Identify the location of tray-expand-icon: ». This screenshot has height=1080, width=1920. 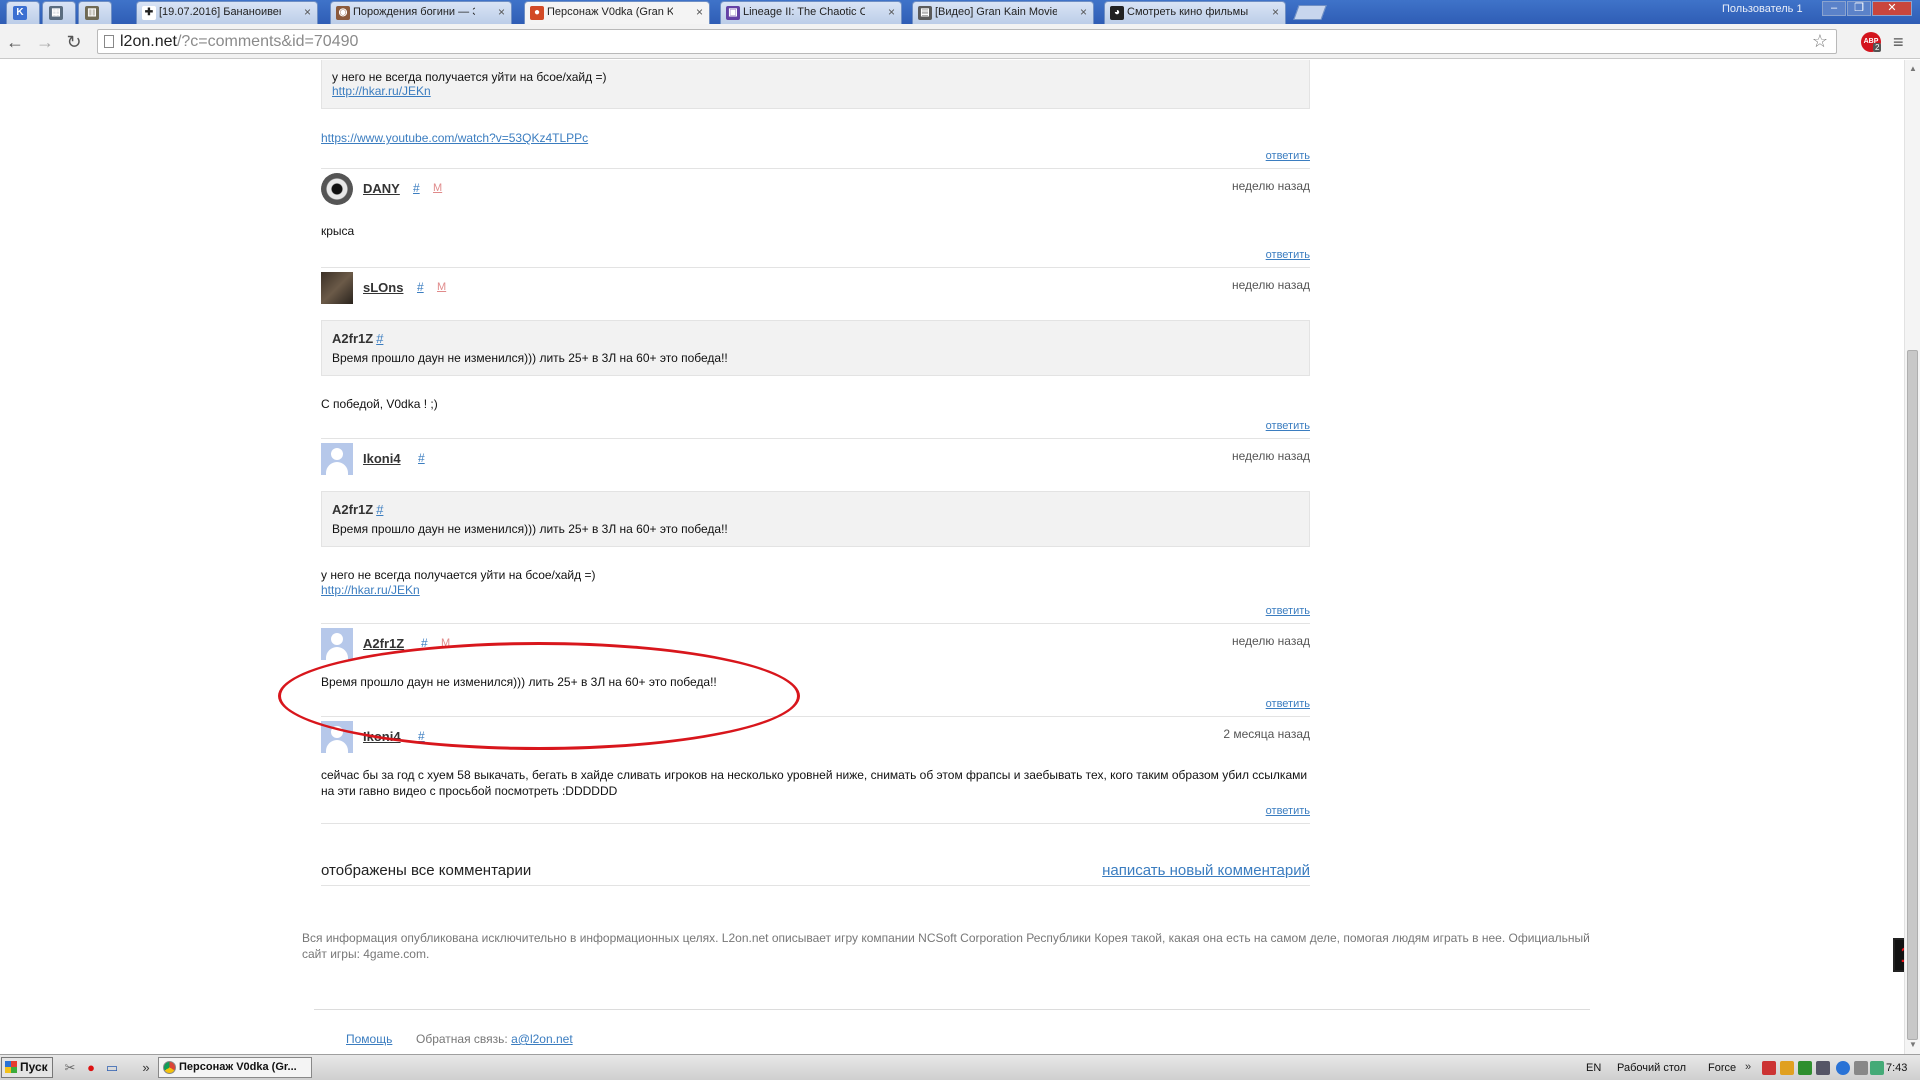
(1752, 1068).